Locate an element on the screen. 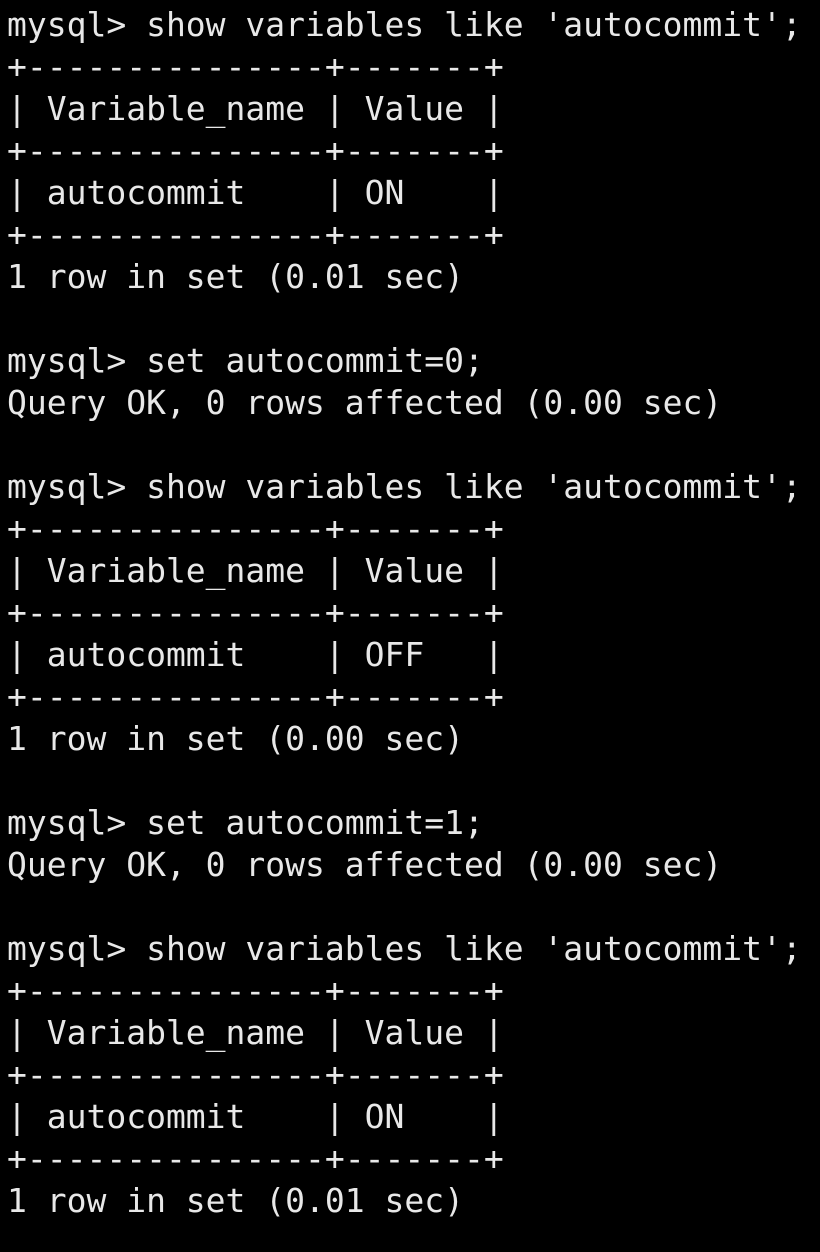 The image size is (820, 1252). result-summary: 1 row in set (0.00 sec) is located at coordinates (235, 738).